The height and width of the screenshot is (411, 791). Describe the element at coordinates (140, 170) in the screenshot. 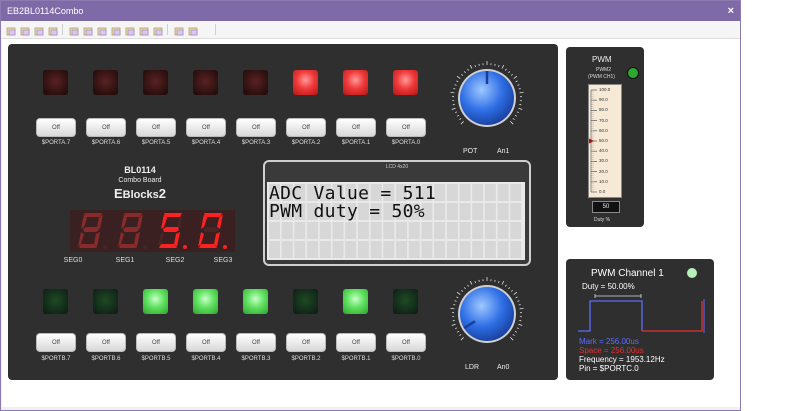

I see `board-name: BL0114` at that location.